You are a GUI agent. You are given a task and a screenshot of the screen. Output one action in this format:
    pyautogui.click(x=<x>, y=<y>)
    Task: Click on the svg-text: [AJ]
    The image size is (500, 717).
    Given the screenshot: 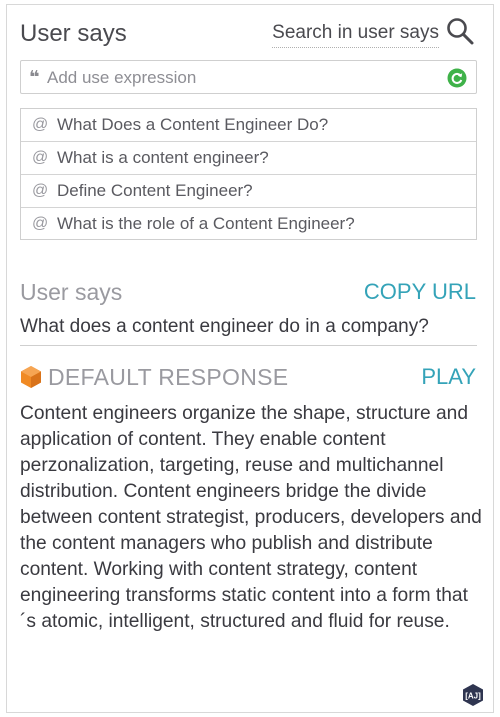 What is the action you would take?
    pyautogui.click(x=473, y=696)
    